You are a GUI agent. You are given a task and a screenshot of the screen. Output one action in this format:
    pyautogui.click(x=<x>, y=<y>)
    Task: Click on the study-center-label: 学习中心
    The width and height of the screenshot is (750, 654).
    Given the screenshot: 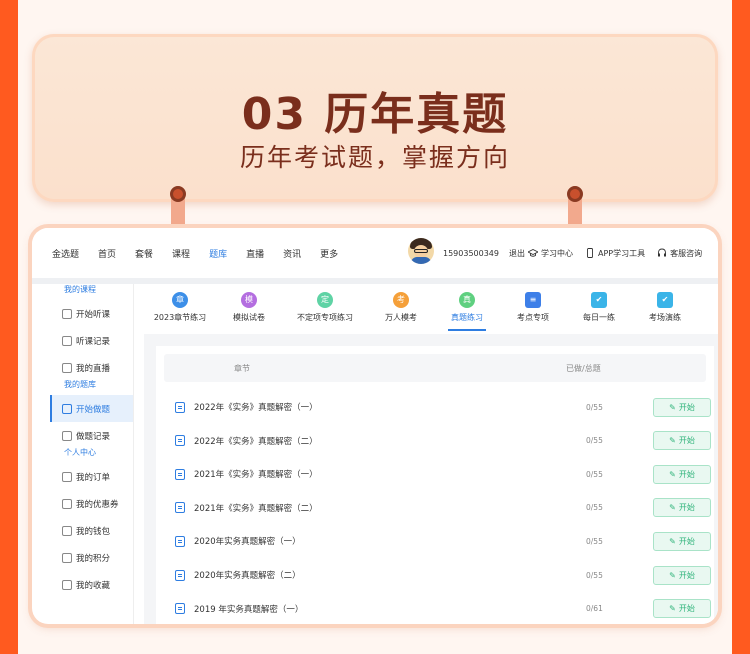 What is the action you would take?
    pyautogui.click(x=557, y=253)
    